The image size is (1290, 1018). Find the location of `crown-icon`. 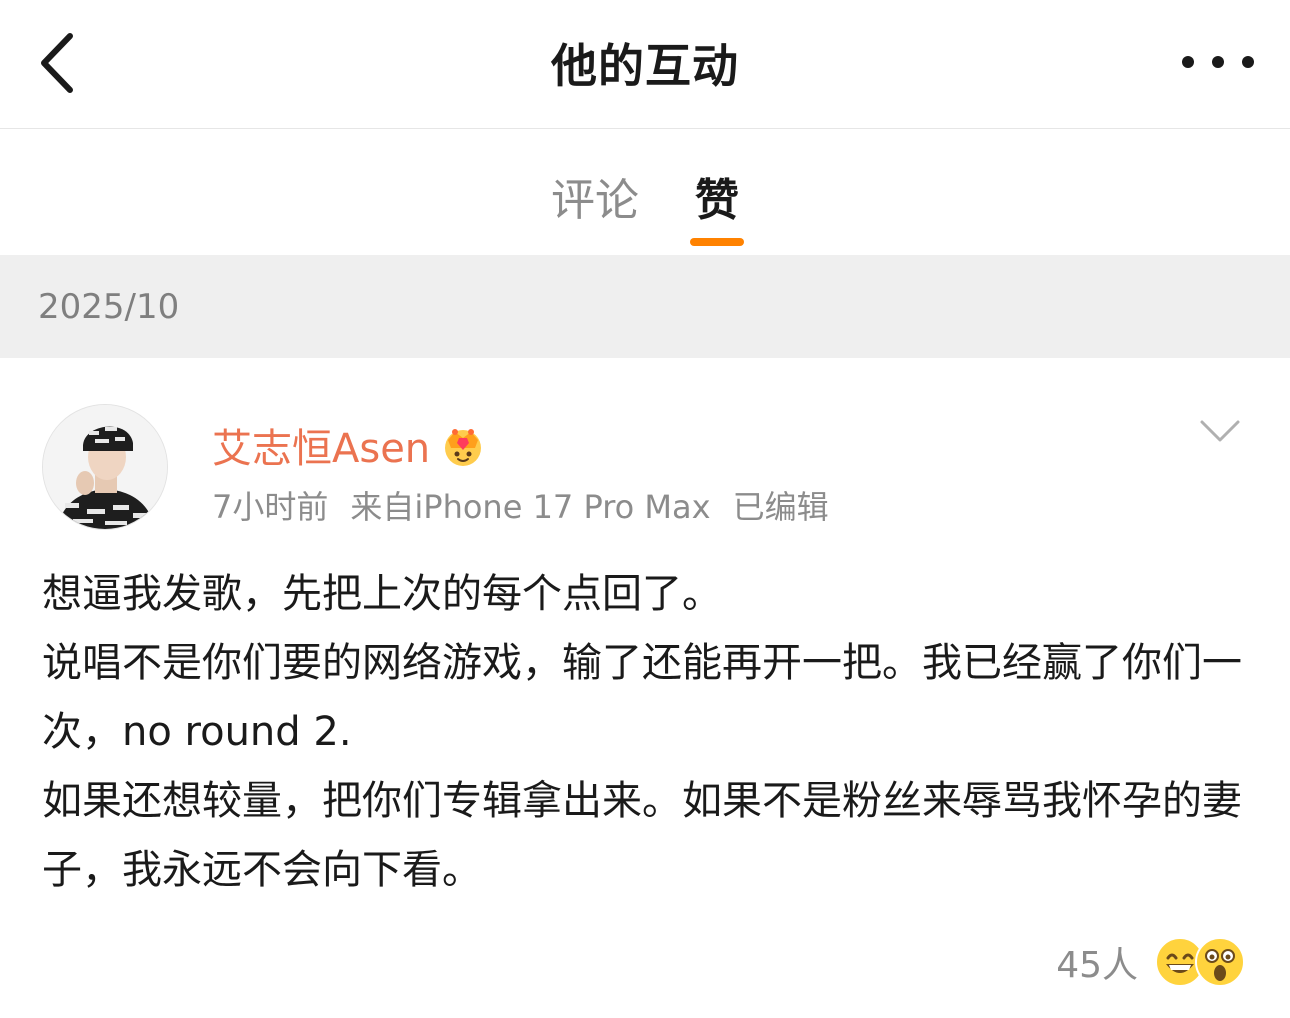

crown-icon is located at coordinates (463, 447).